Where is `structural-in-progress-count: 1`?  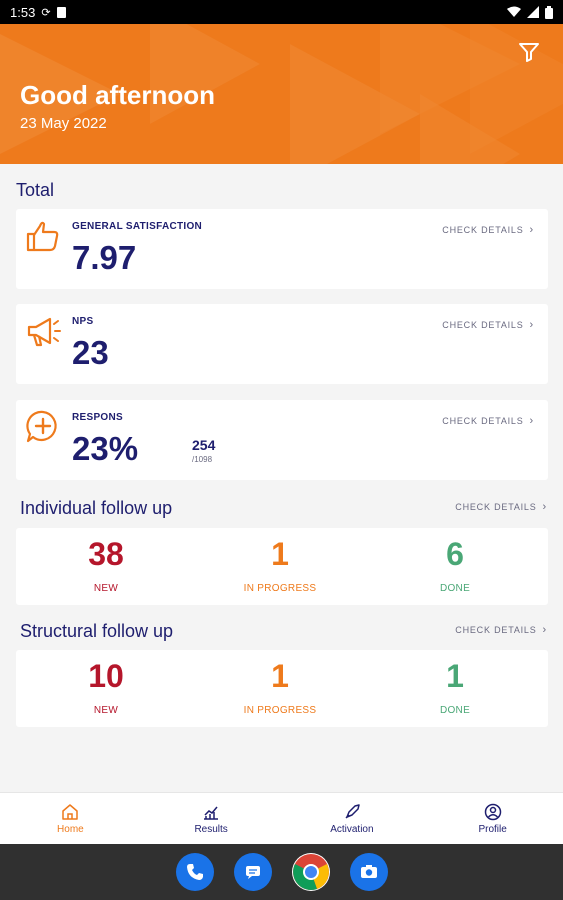
structural-in-progress-count: 1 is located at coordinates (280, 676).